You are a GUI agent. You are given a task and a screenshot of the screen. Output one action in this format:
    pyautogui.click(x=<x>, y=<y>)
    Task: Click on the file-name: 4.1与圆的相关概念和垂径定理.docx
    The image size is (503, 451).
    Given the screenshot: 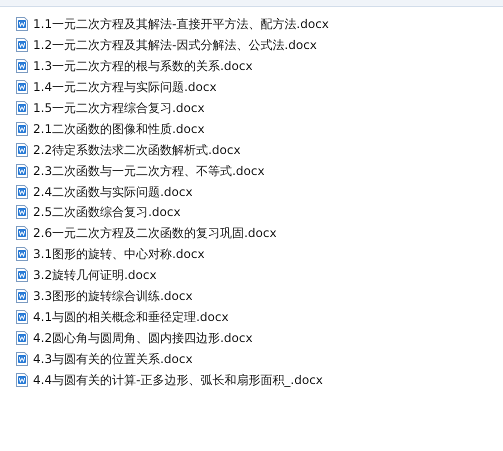 What is the action you would take?
    pyautogui.click(x=131, y=316)
    